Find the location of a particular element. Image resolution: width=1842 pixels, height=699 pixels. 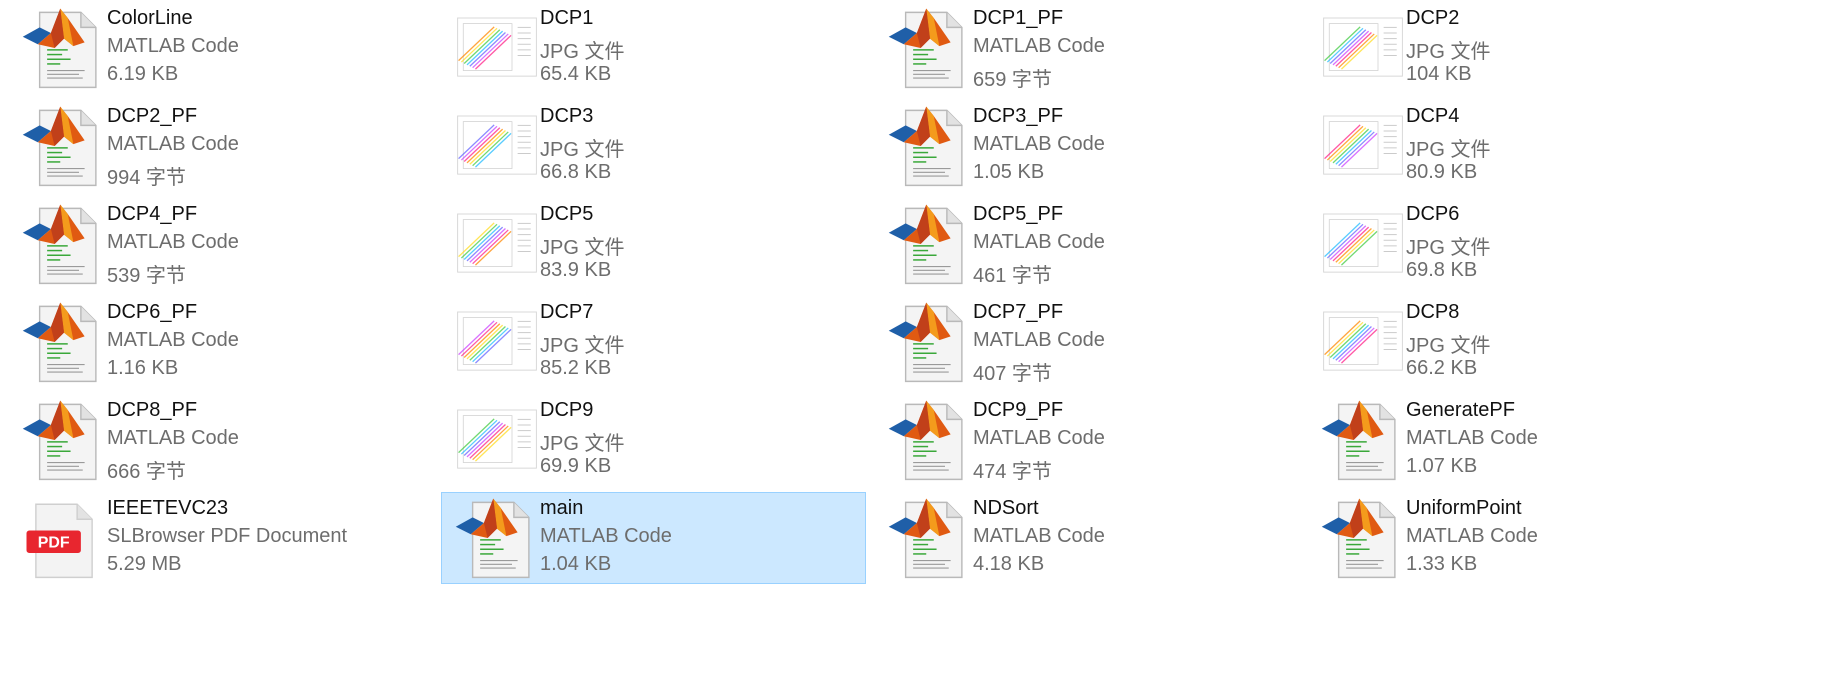

file-name: GeneratePF is located at coordinates (1460, 410).